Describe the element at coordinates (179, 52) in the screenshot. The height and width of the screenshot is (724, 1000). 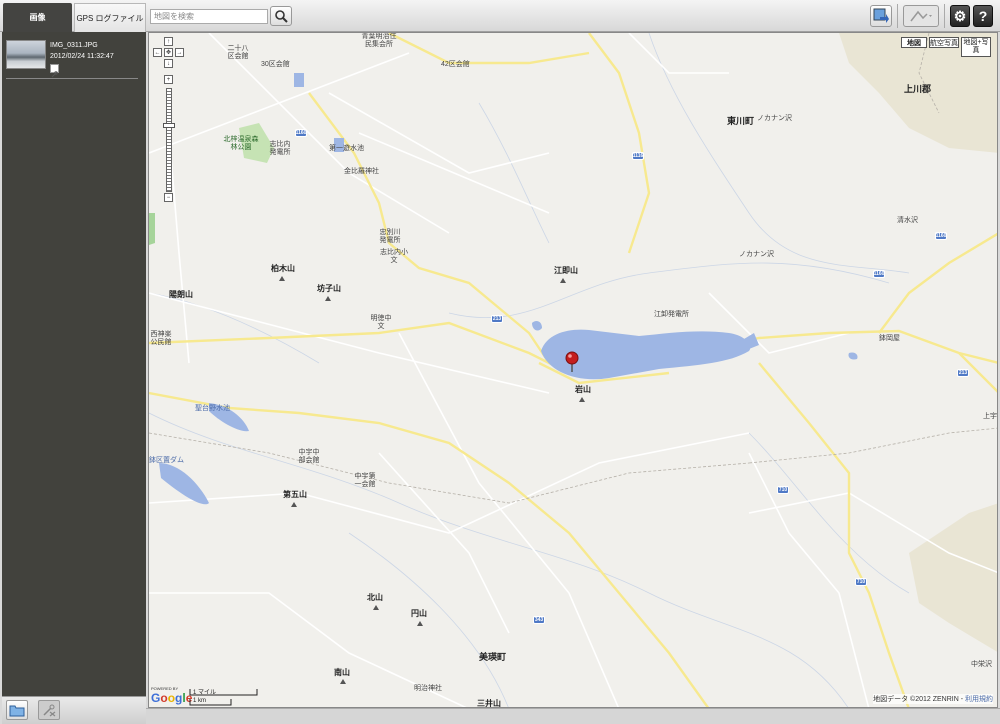
I see `pan-right-button: →` at that location.